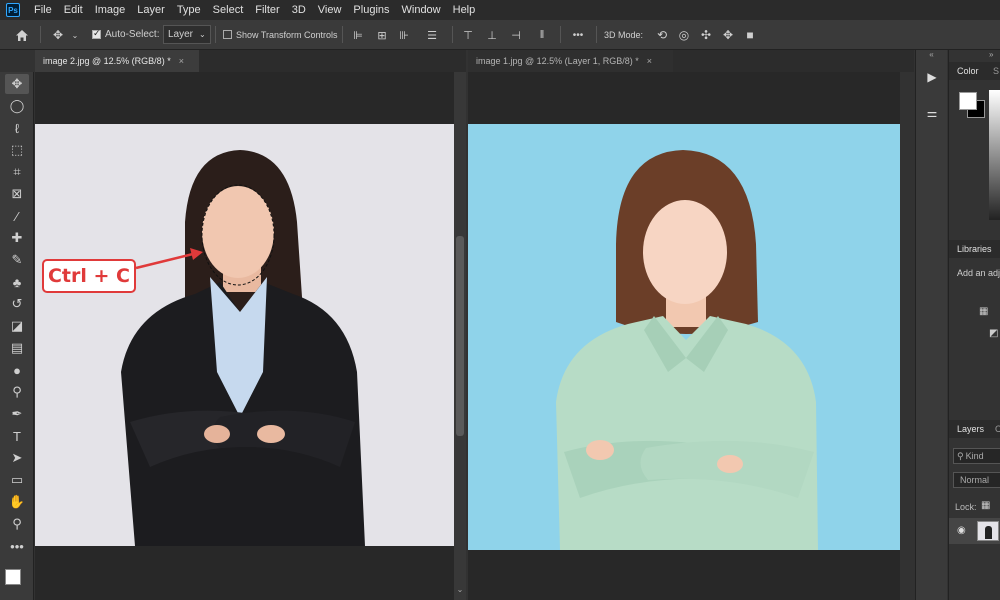 The width and height of the screenshot is (1000, 600). I want to click on mode-3d-label: 3D Mode:, so click(624, 34).